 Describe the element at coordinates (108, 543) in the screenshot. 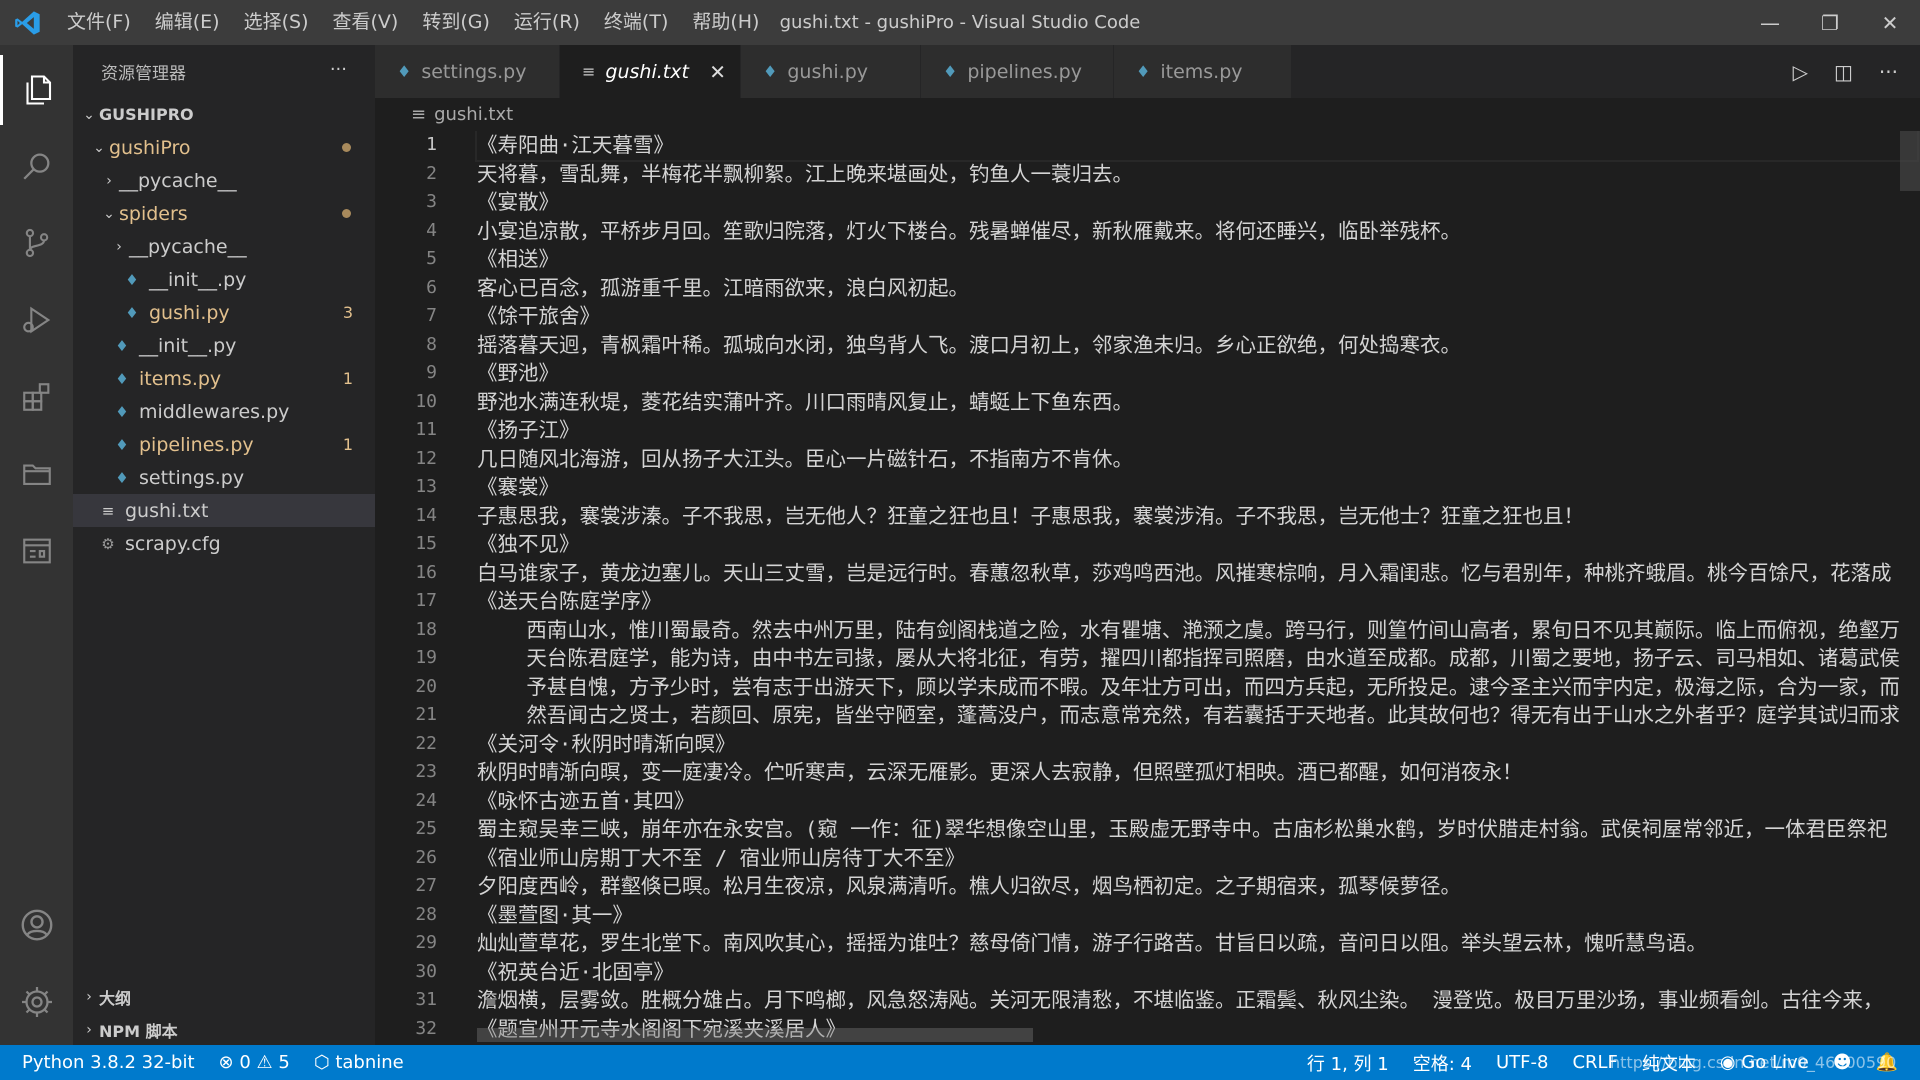

I see `gear-icon: ⚙` at that location.